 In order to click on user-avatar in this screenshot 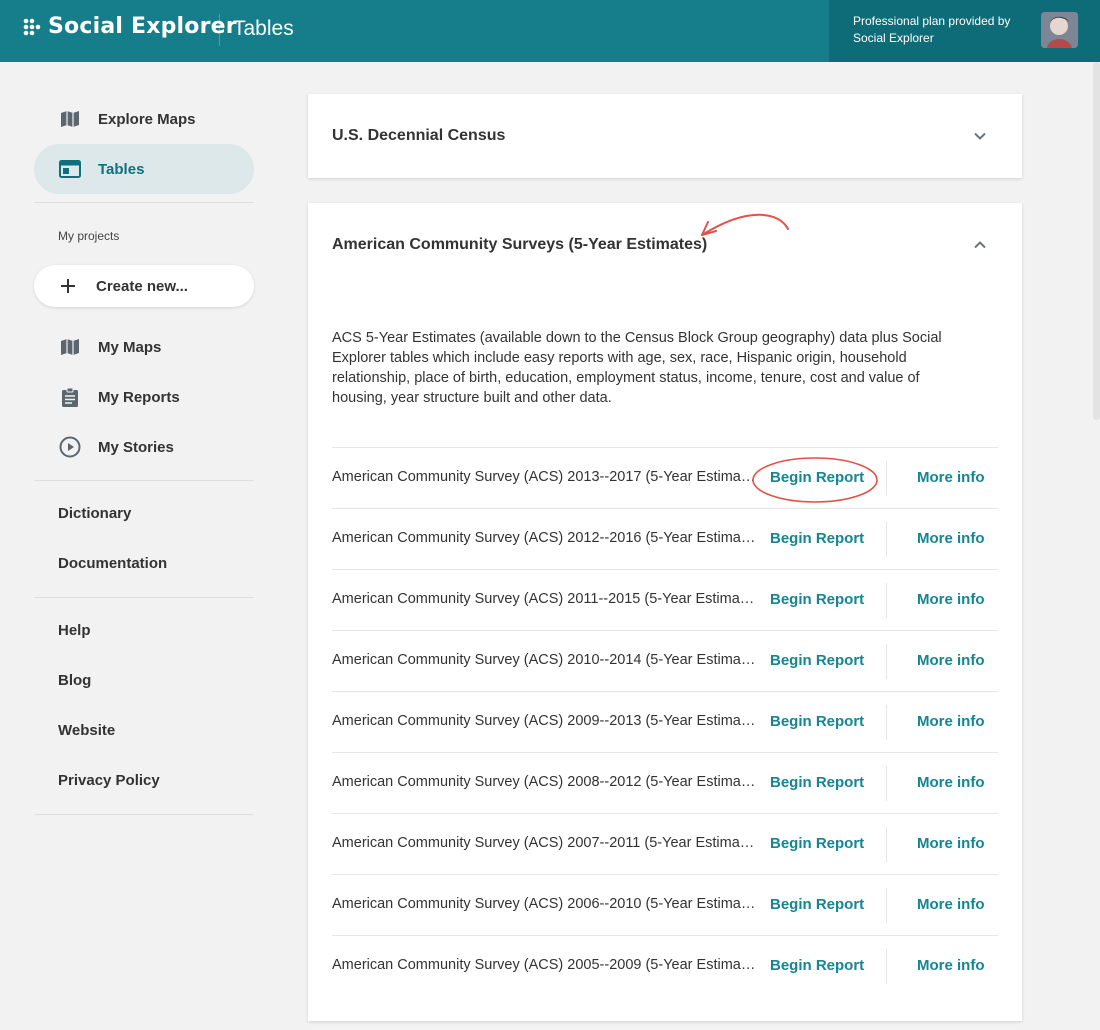, I will do `click(1059, 30)`.